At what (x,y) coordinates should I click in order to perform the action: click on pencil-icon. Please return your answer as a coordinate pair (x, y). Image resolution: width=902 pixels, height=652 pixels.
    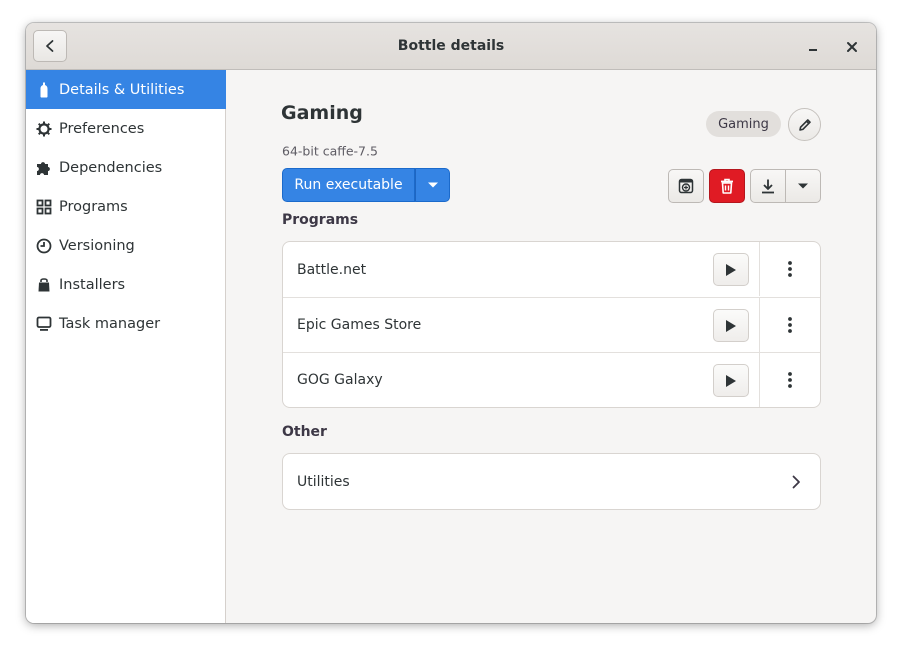
    Looking at the image, I should click on (805, 125).